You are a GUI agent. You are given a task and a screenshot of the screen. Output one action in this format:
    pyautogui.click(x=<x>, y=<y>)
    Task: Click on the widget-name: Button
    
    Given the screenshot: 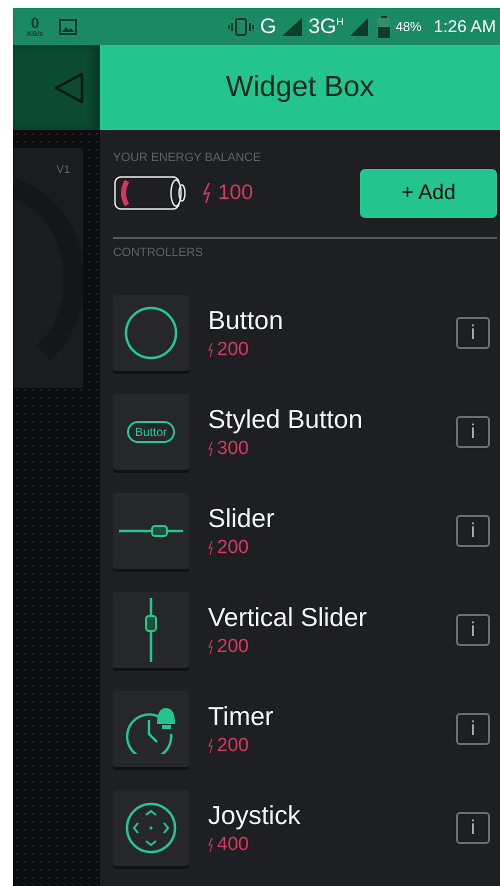 What is the action you would take?
    pyautogui.click(x=246, y=321)
    